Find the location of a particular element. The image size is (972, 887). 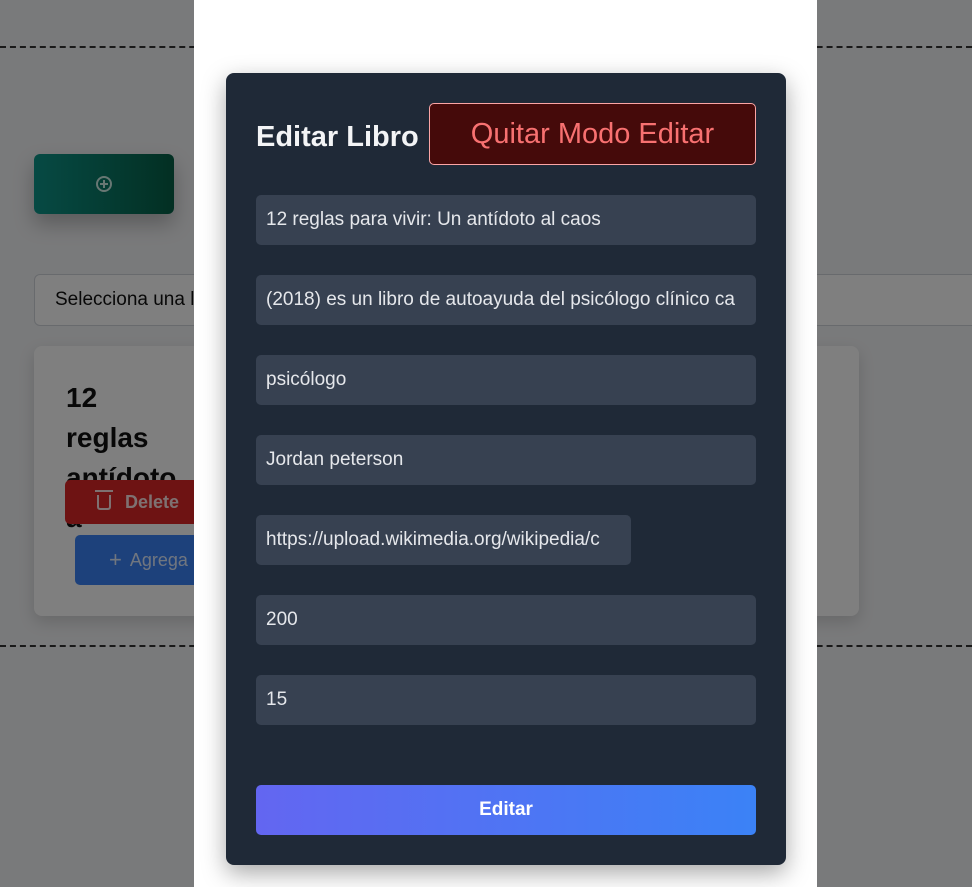

pages-input is located at coordinates (506, 620).